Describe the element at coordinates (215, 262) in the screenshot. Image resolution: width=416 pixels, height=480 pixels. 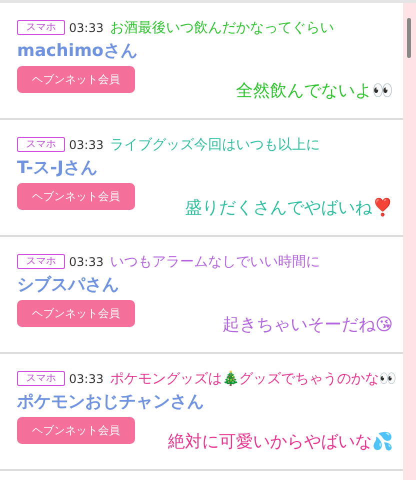
I see `caption-text: いつもアラームなしでいい時間に` at that location.